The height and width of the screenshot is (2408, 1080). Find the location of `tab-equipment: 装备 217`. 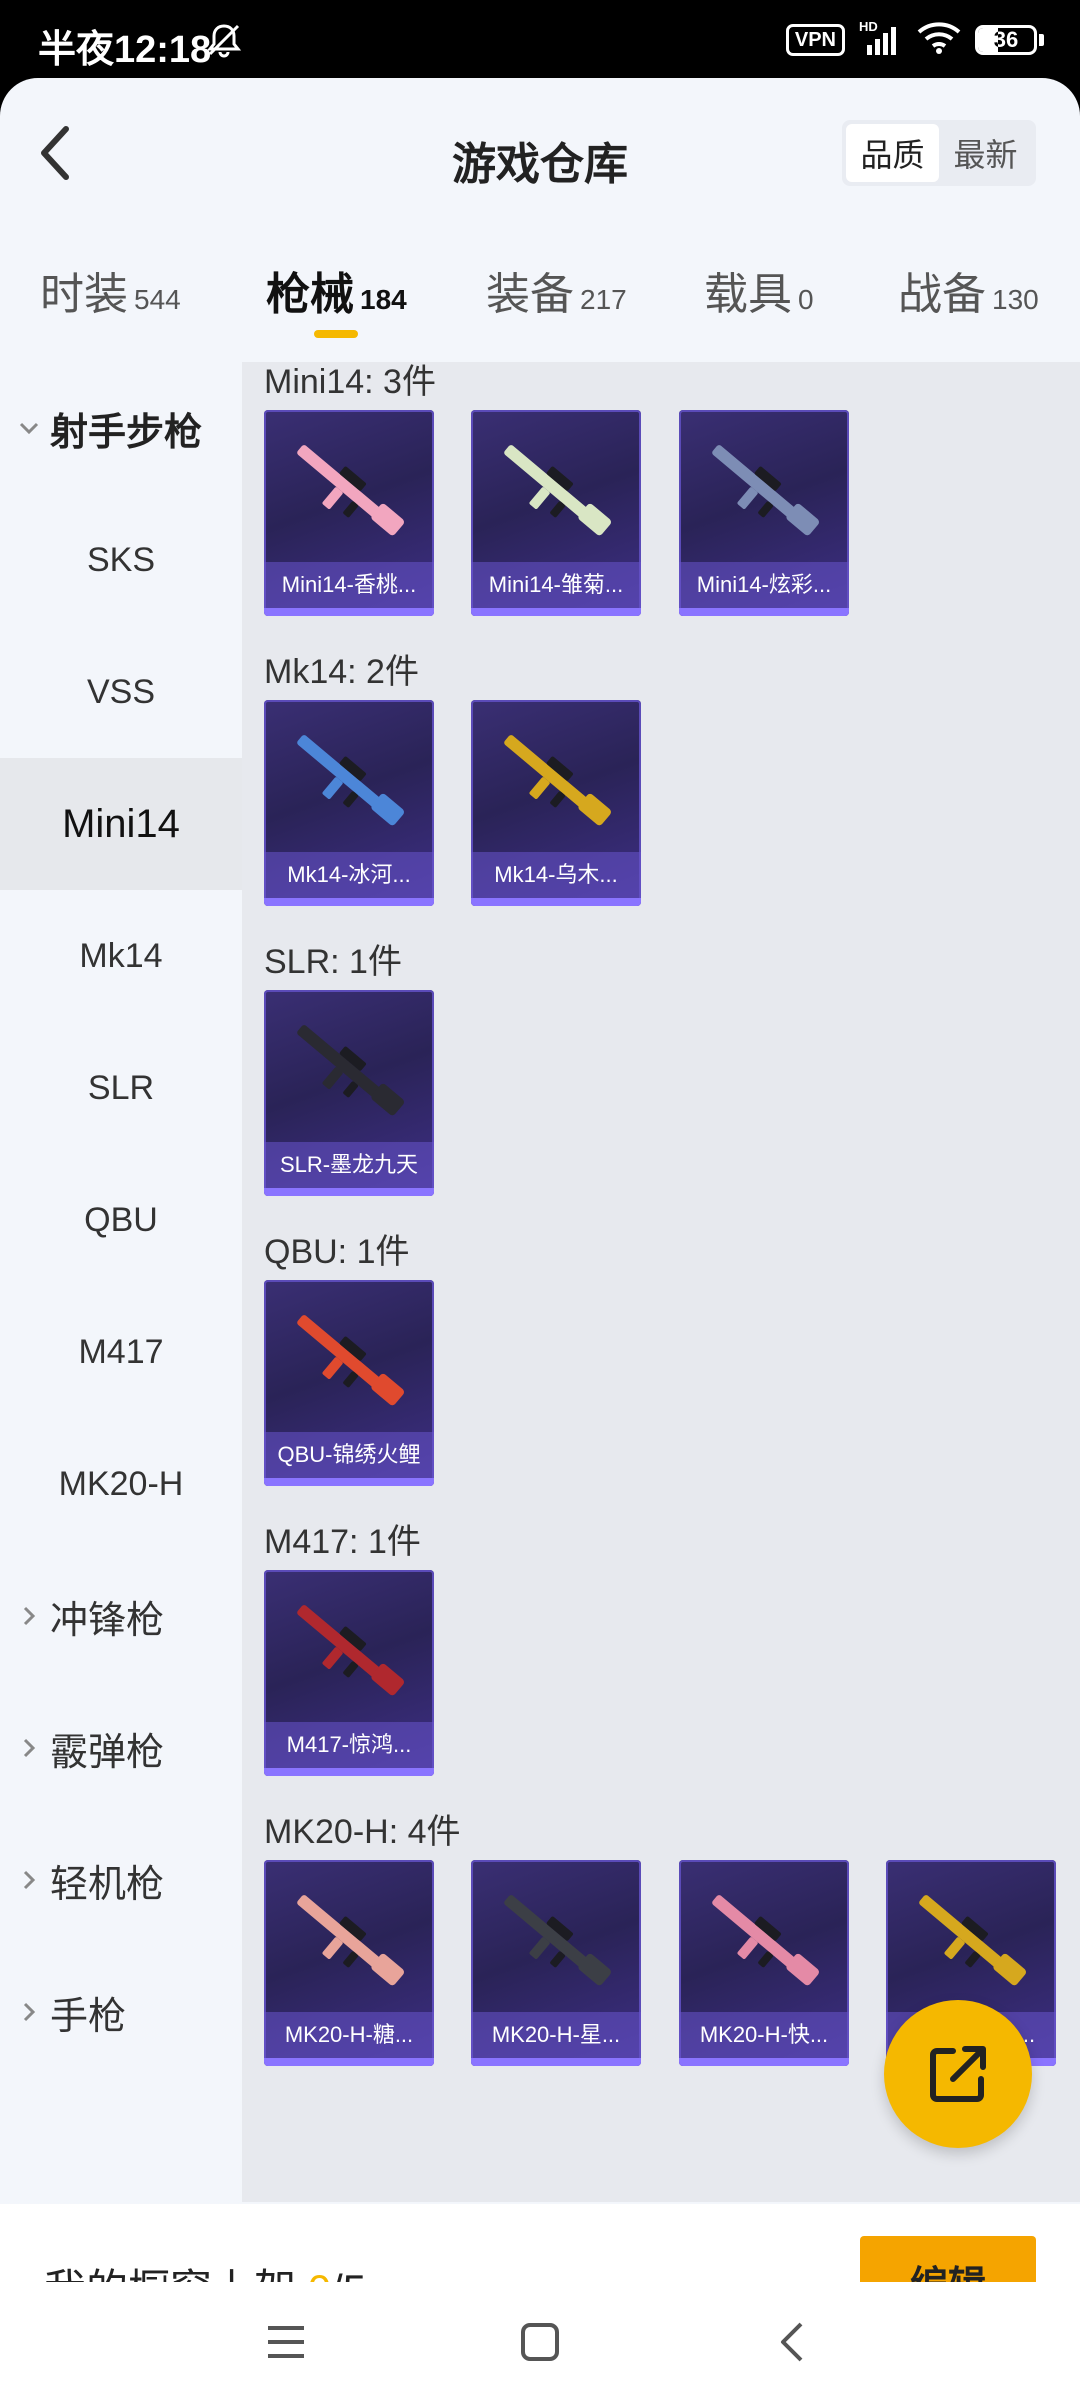

tab-equipment: 装备 217 is located at coordinates (556, 290).